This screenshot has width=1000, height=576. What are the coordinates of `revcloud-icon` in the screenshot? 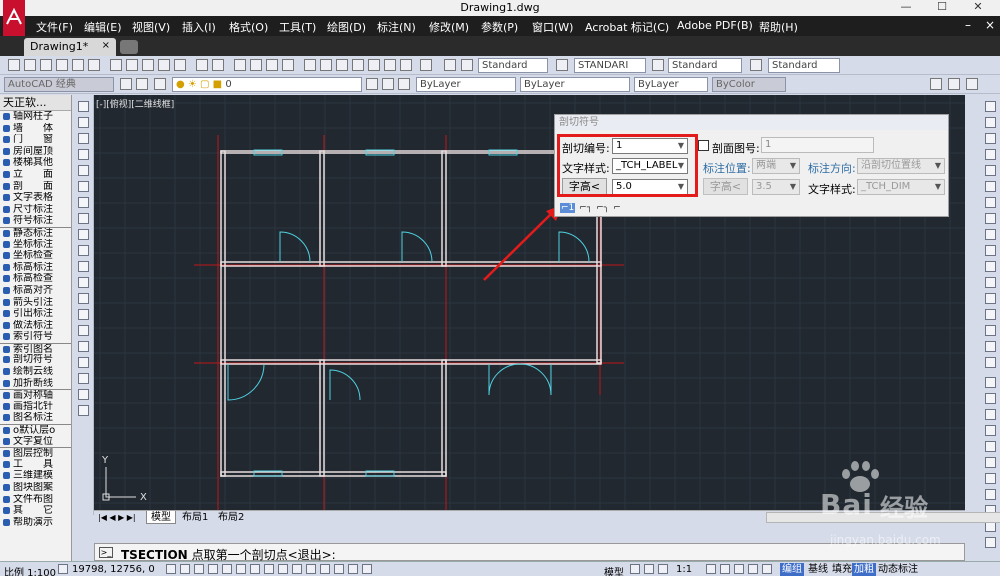 It's located at (83, 218).